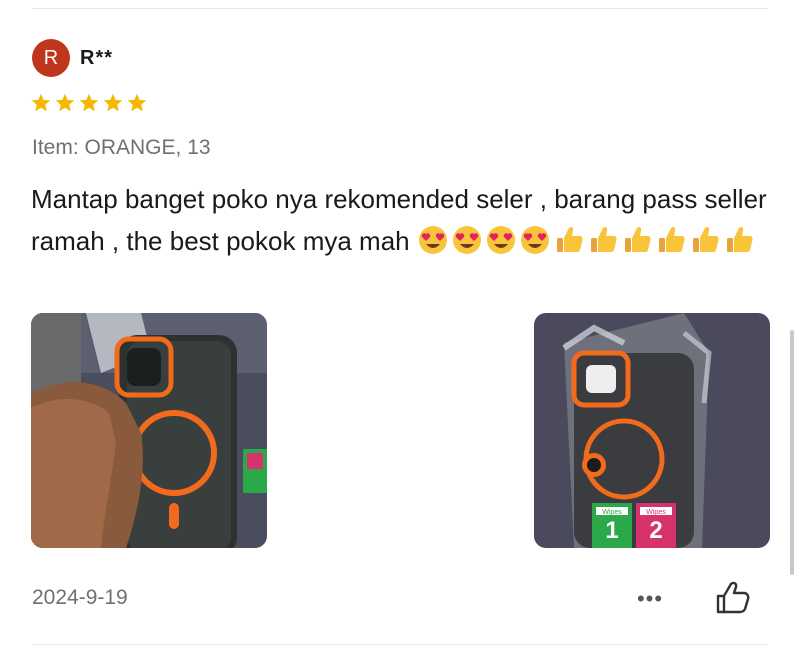 This screenshot has height=647, width=800. I want to click on wipes-label-2: Wipes, so click(656, 512).